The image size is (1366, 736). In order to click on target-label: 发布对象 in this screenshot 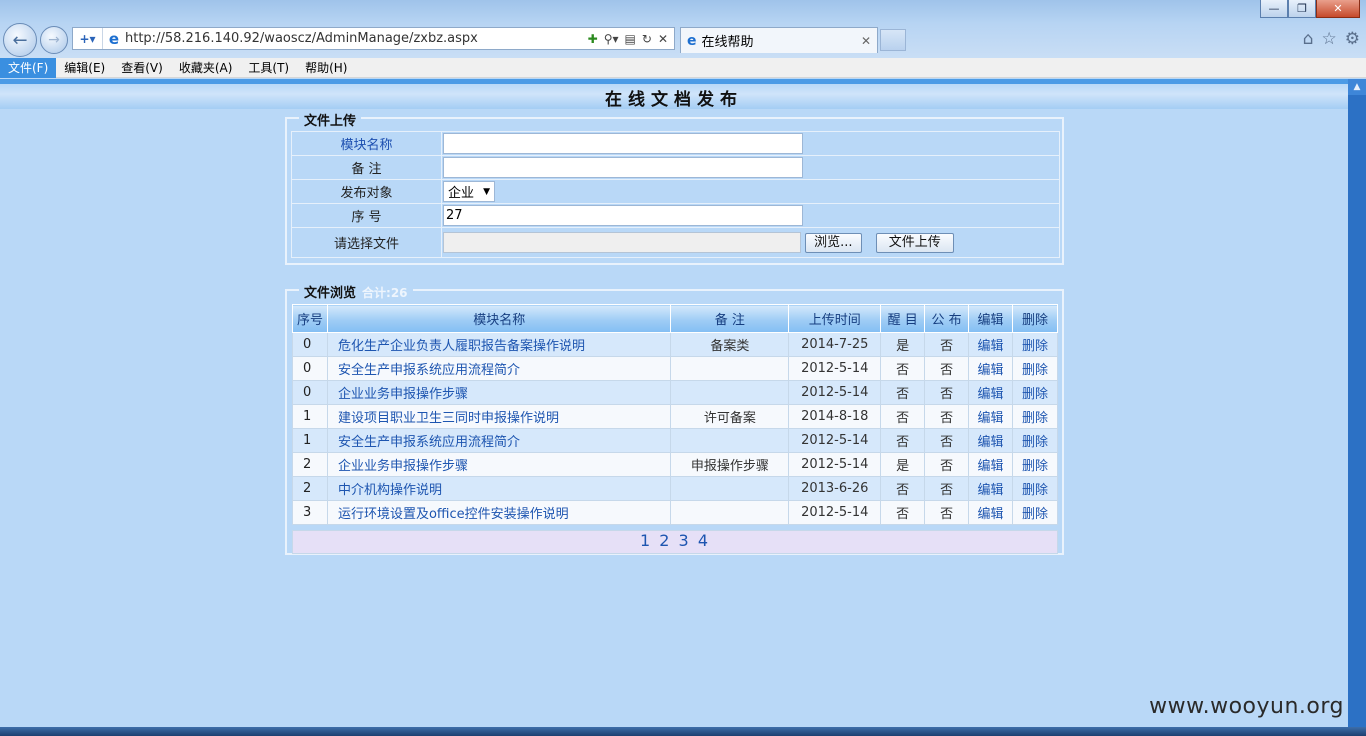, I will do `click(366, 191)`.